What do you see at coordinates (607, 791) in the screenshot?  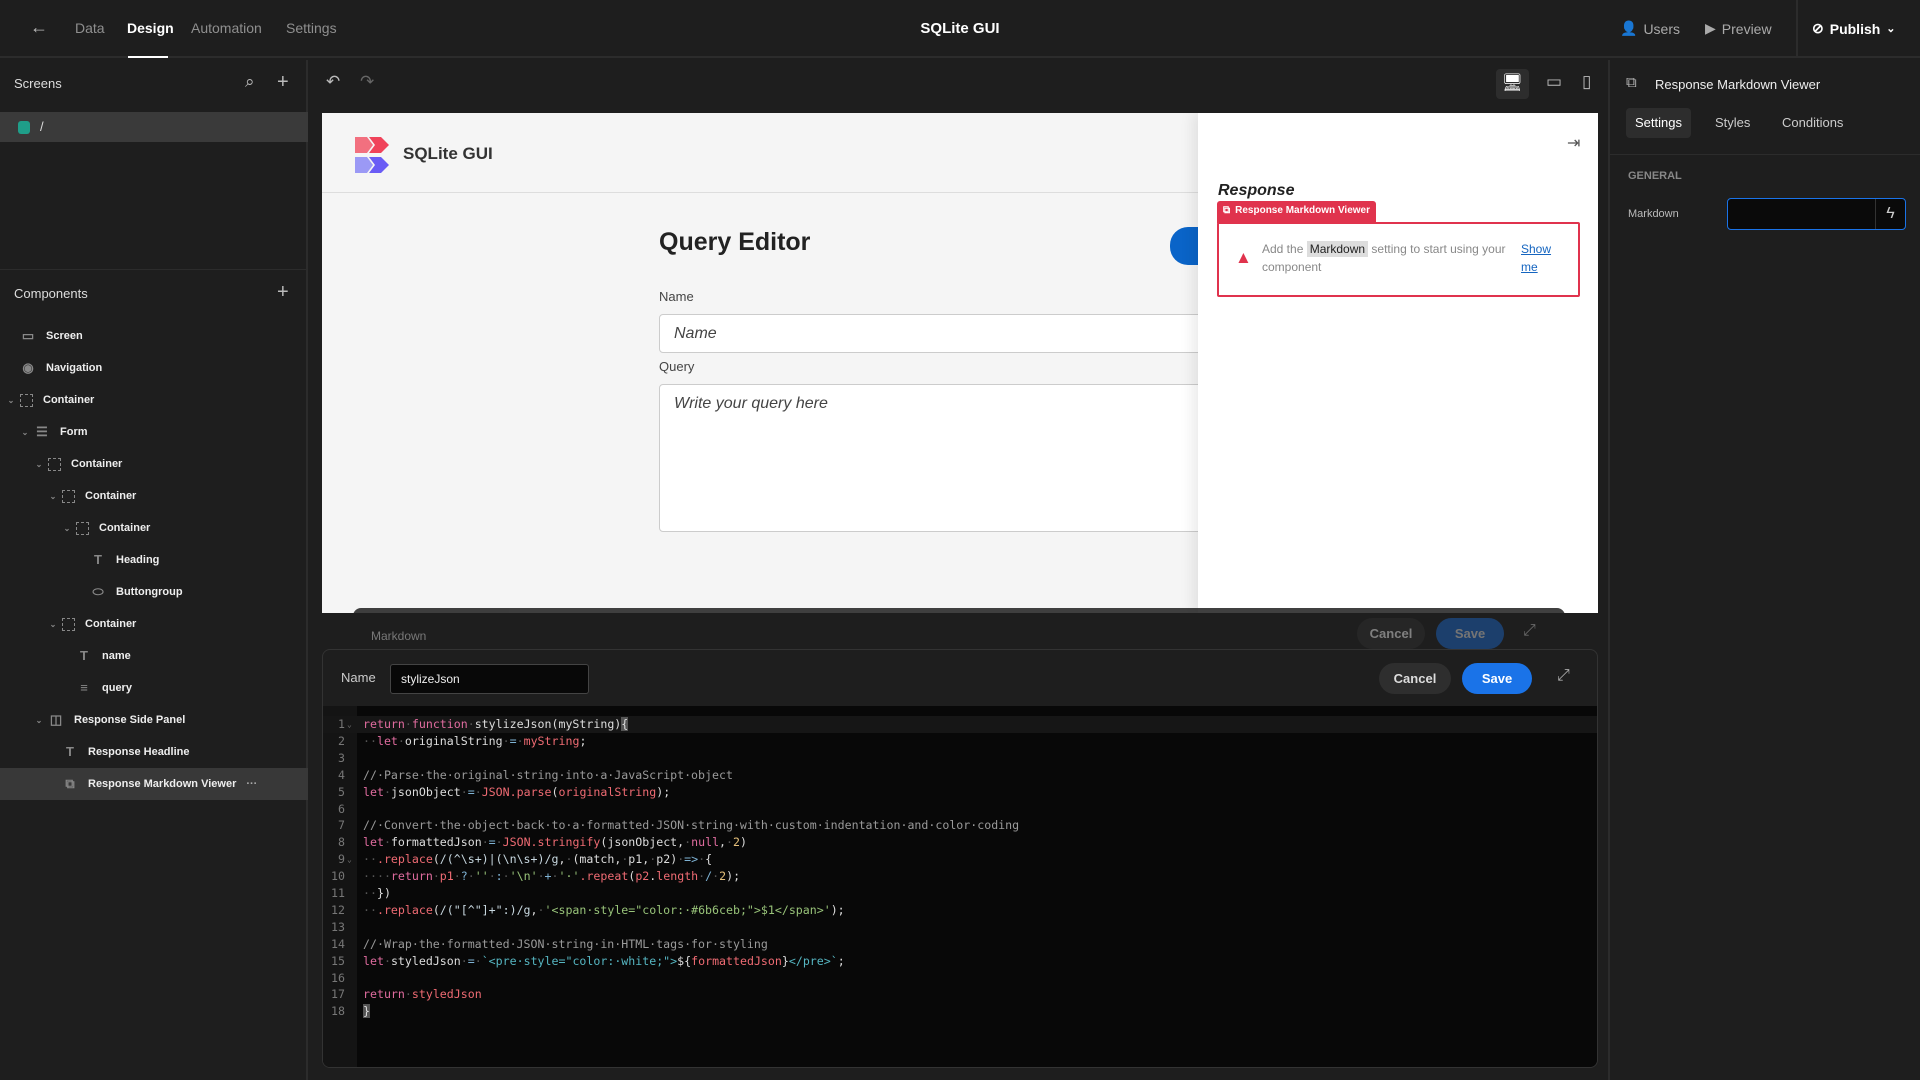 I see `code-token: originalString` at bounding box center [607, 791].